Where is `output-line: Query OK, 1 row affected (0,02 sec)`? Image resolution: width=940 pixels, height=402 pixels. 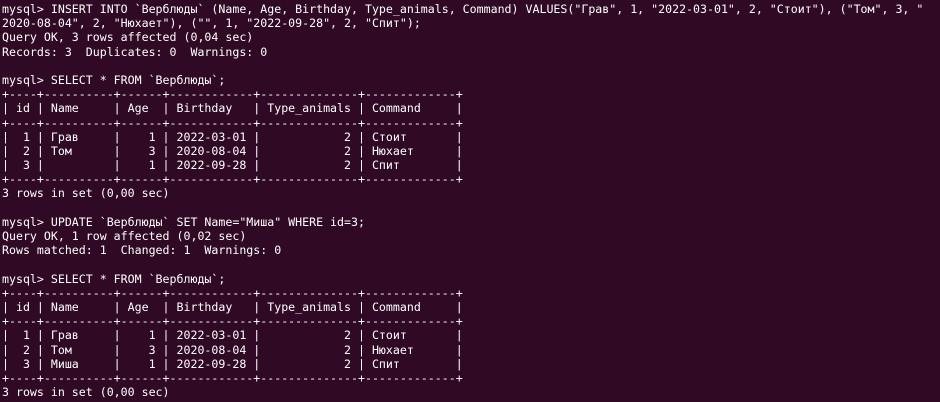 output-line: Query OK, 1 row affected (0,02 sec) is located at coordinates (124, 236).